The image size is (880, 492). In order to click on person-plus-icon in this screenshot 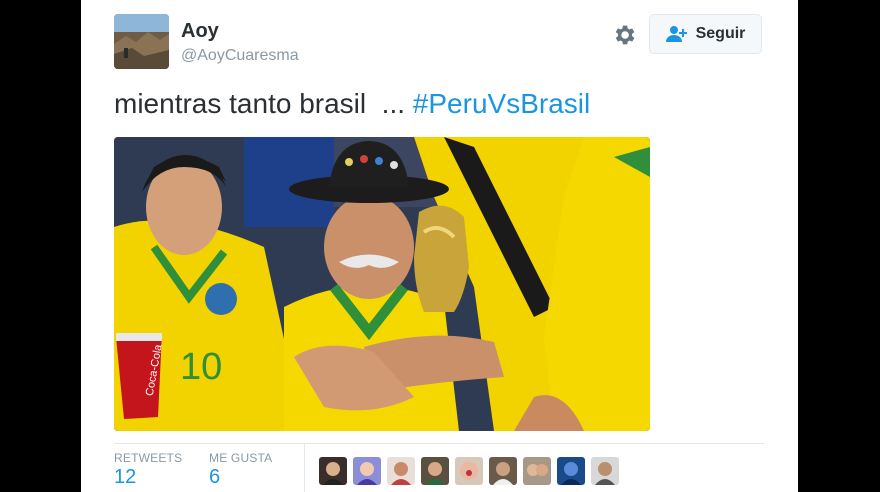, I will do `click(676, 34)`.